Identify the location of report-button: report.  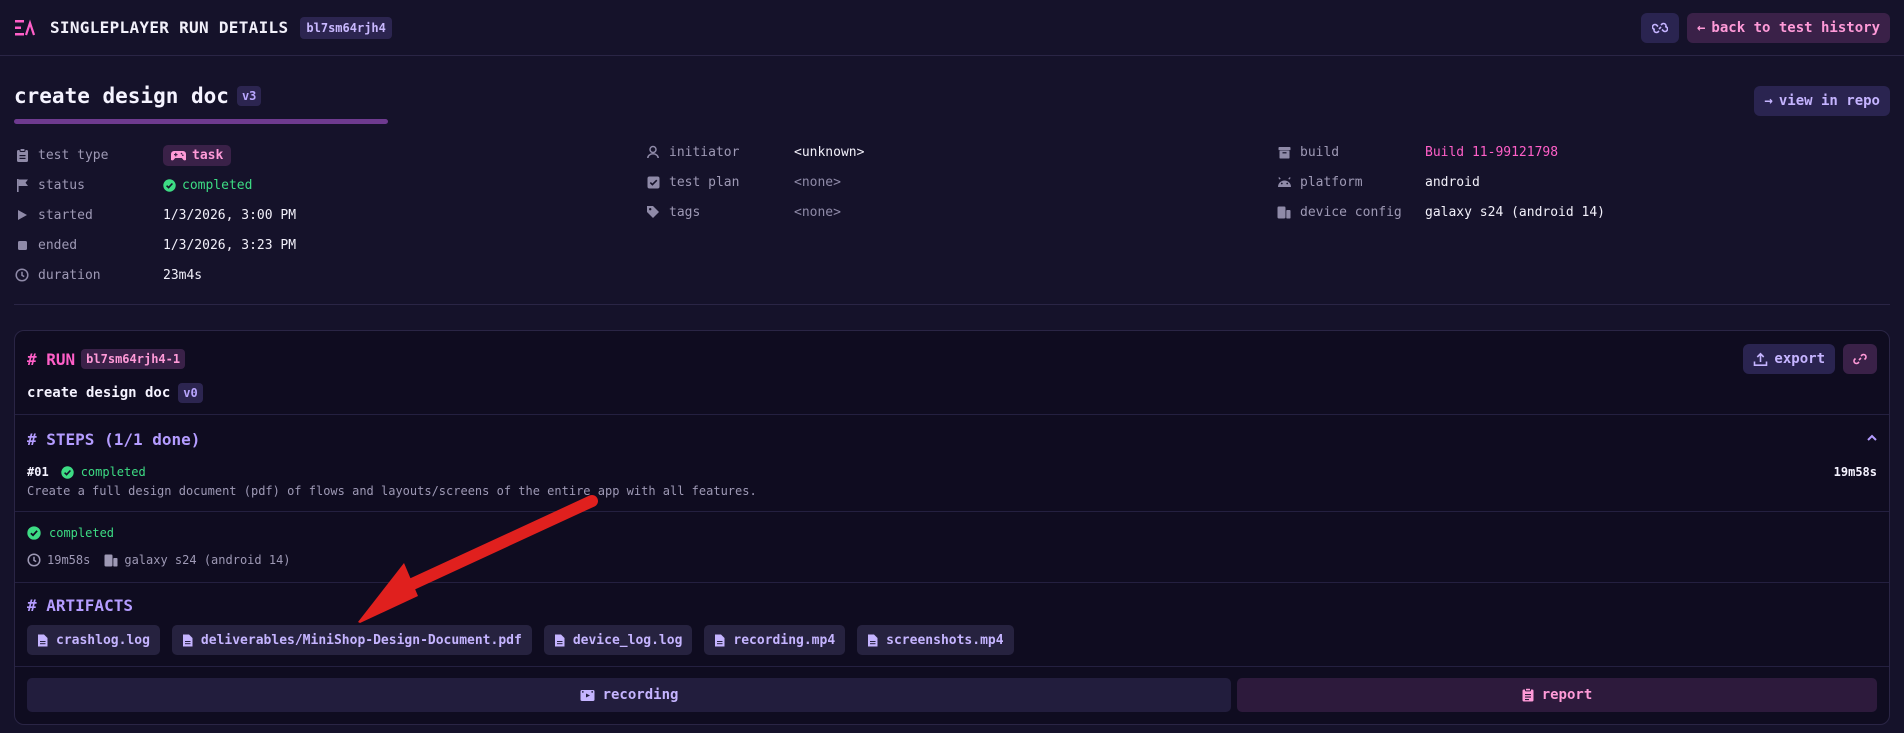
(1557, 695).